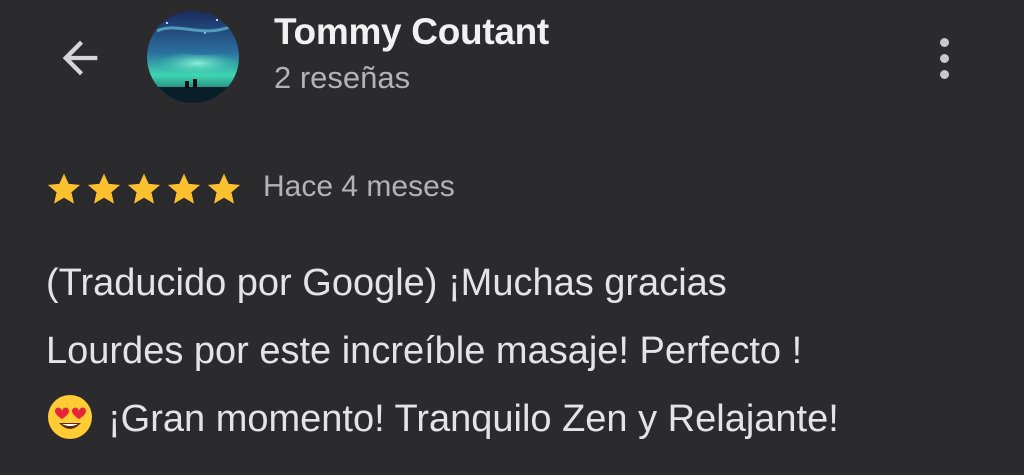 Image resolution: width=1024 pixels, height=475 pixels. Describe the element at coordinates (411, 32) in the screenshot. I see `user-name: Tommy Coutant` at that location.